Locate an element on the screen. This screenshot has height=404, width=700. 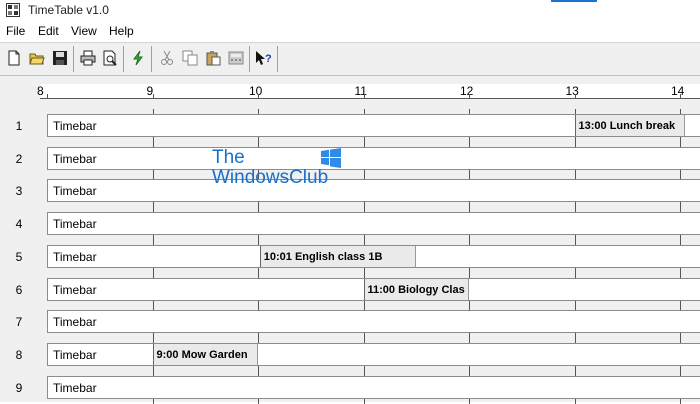
menu-help: Help is located at coordinates (121, 31).